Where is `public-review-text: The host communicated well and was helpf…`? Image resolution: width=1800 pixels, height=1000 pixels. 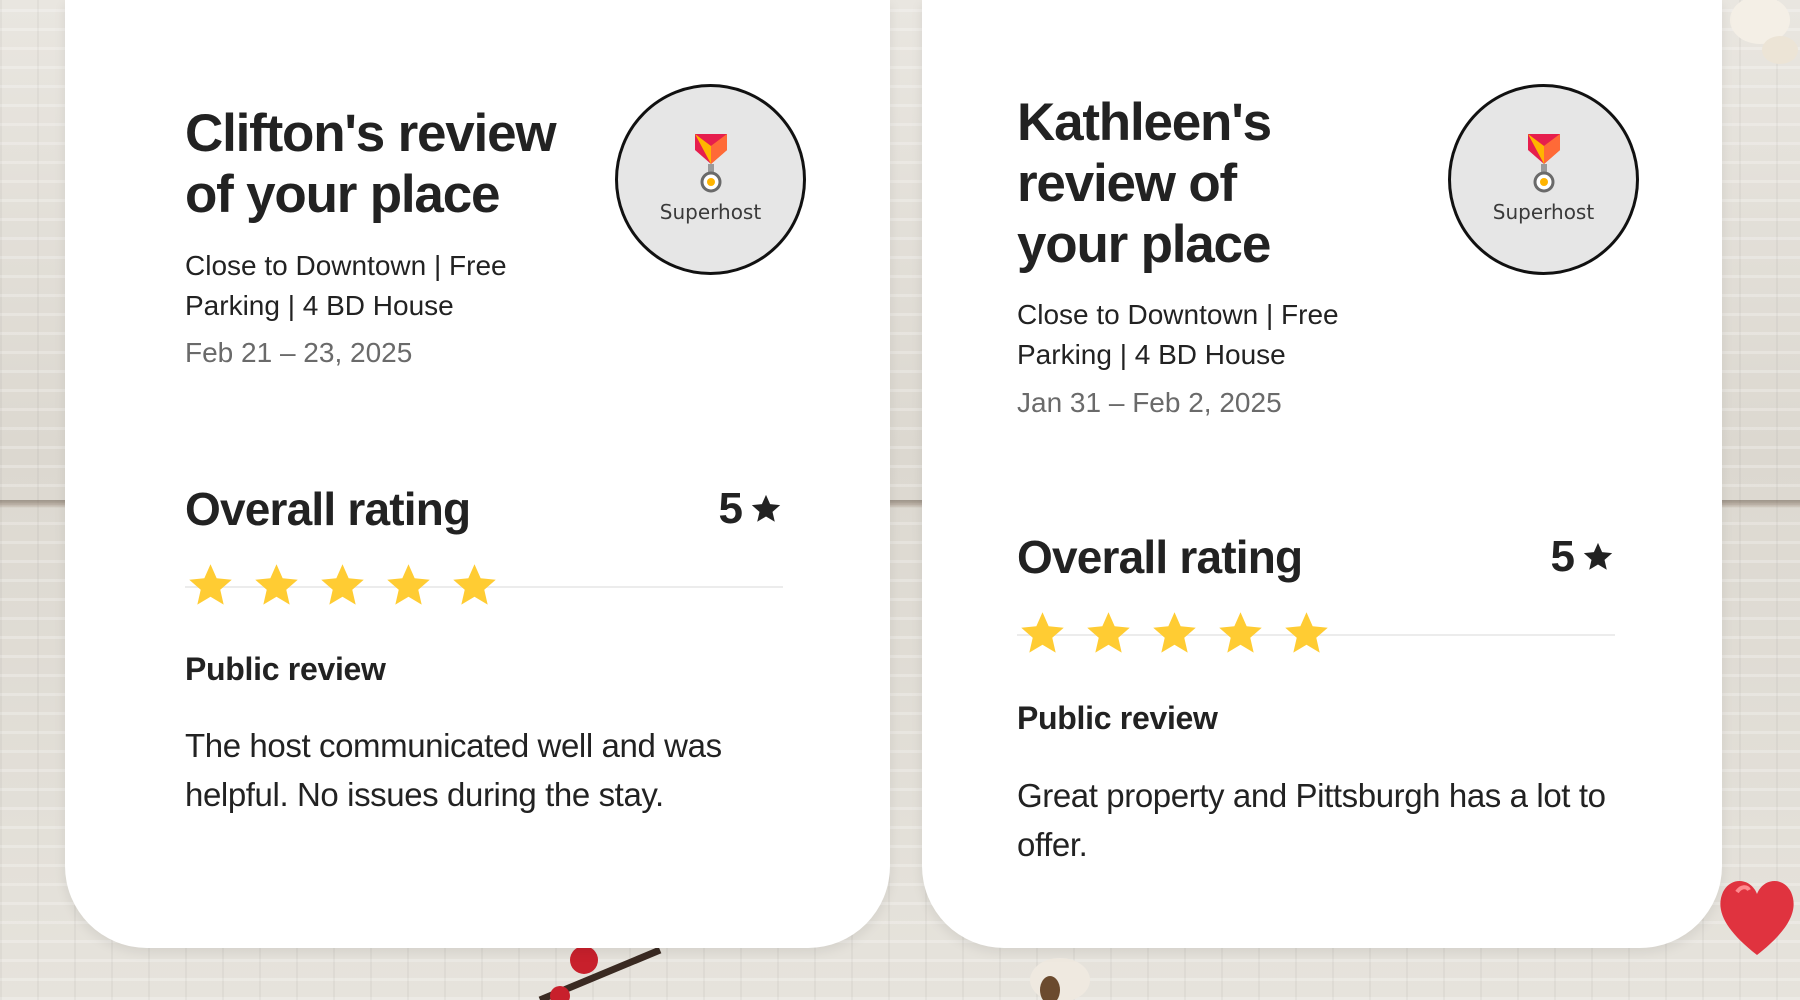
public-review-text: The host communicated well and was helpf… is located at coordinates (453, 770).